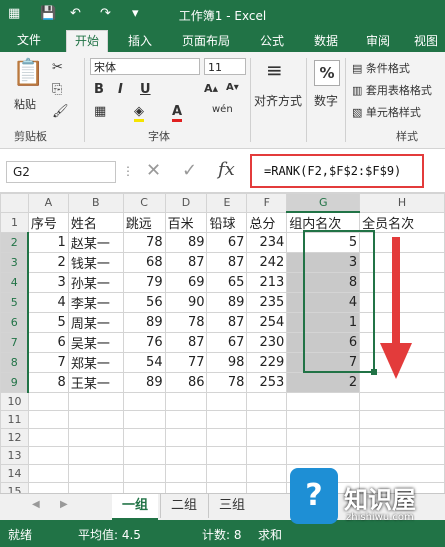 Image resolution: width=445 pixels, height=547 pixels. Describe the element at coordinates (177, 113) in the screenshot. I see `font-color-icon: A` at that location.